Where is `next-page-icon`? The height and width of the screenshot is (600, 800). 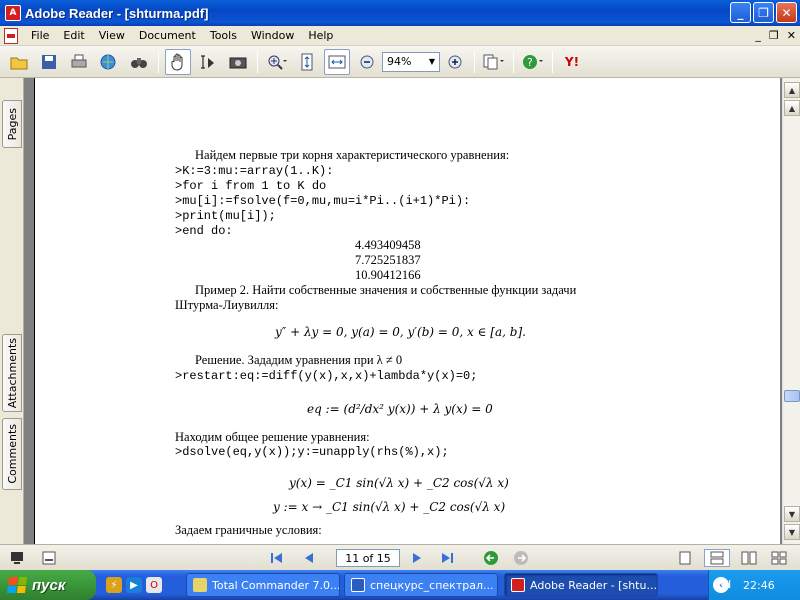
next-page-icon is located at coordinates (417, 558).